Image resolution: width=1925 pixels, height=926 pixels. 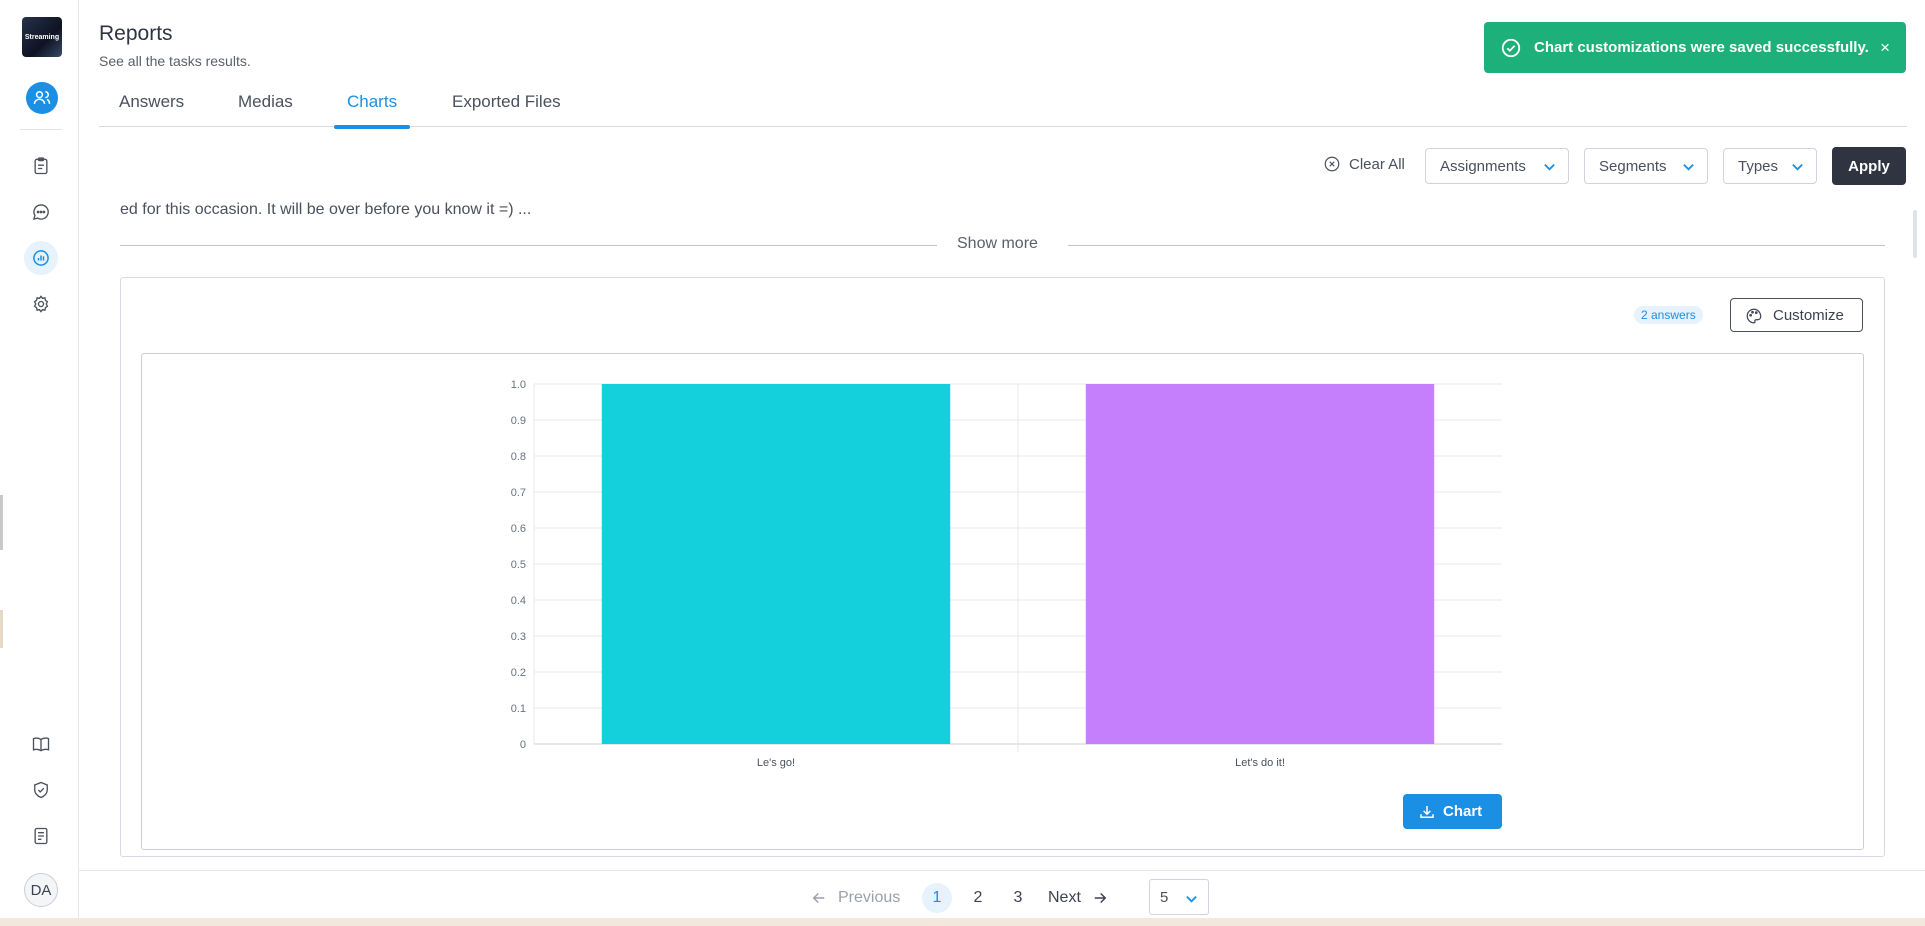 What do you see at coordinates (1633, 166) in the screenshot?
I see `segments-label: Segments` at bounding box center [1633, 166].